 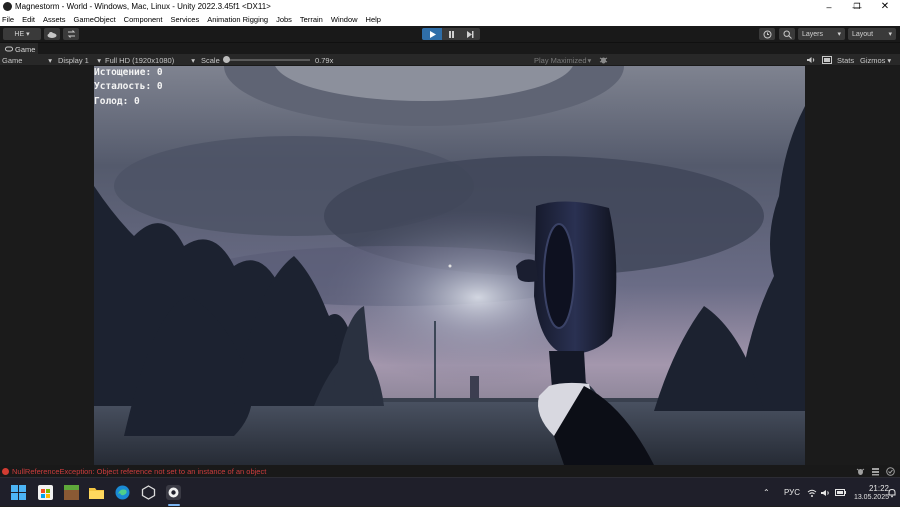 I want to click on wifi-icon, so click(x=812, y=493).